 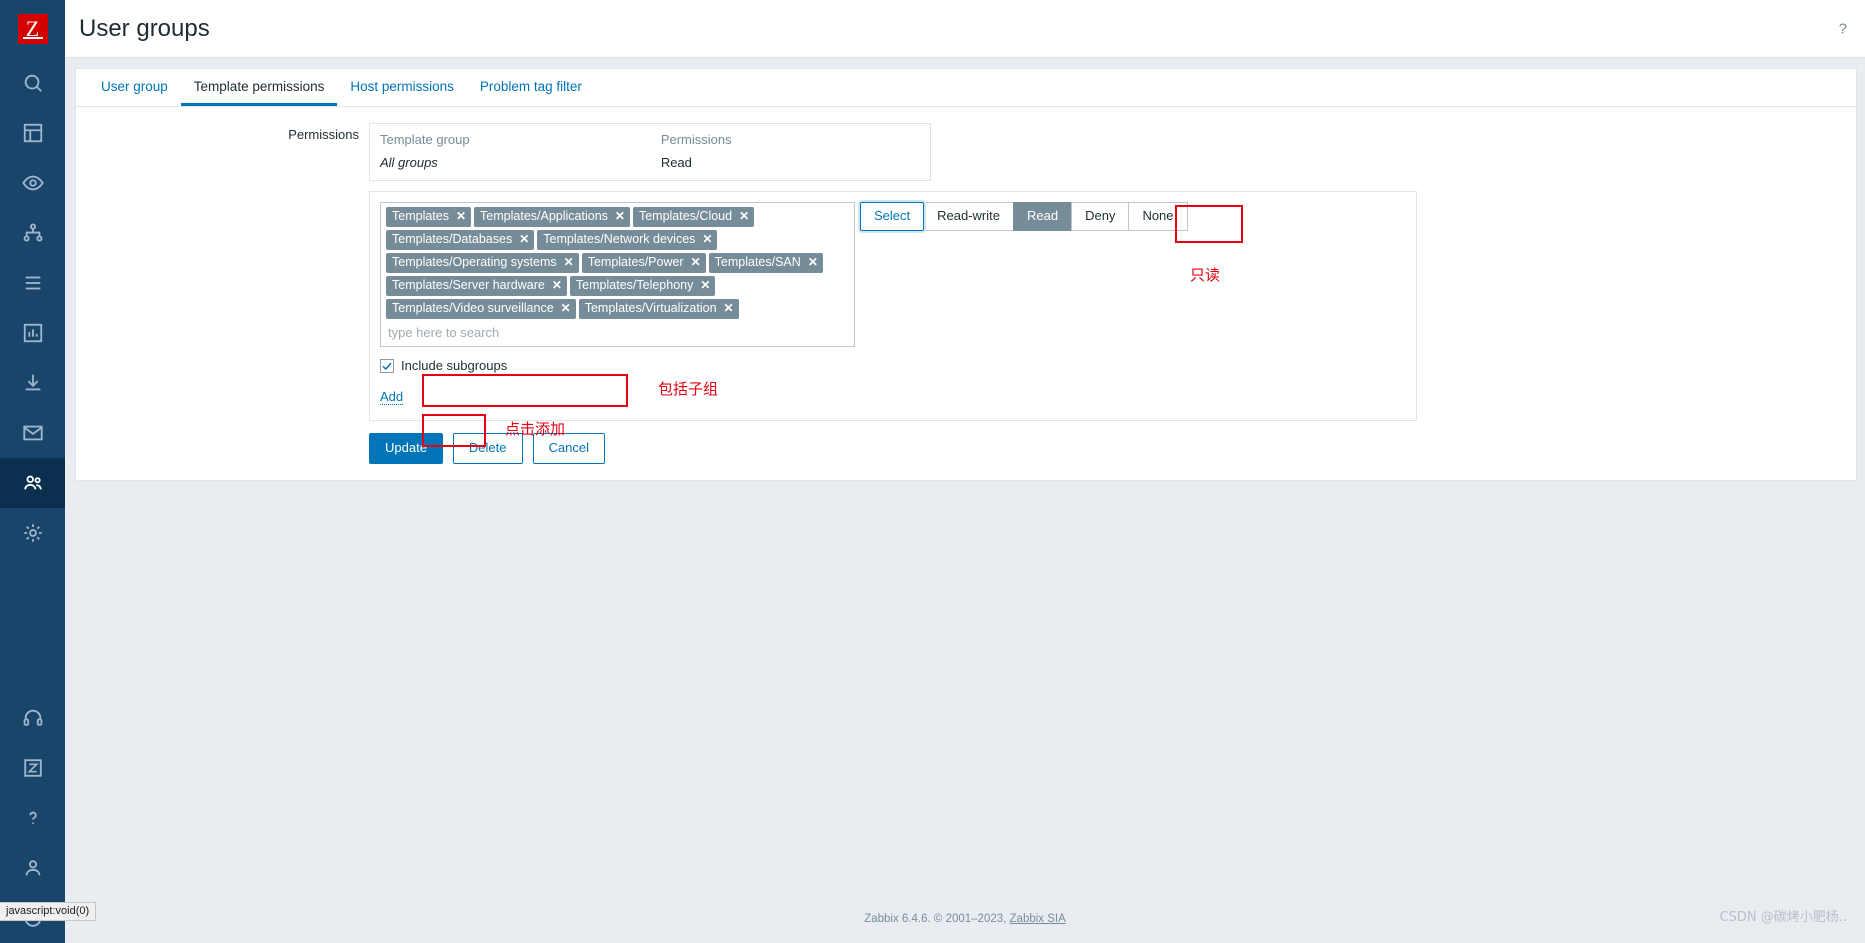 What do you see at coordinates (1843, 28) in the screenshot?
I see `help-icon: ?` at bounding box center [1843, 28].